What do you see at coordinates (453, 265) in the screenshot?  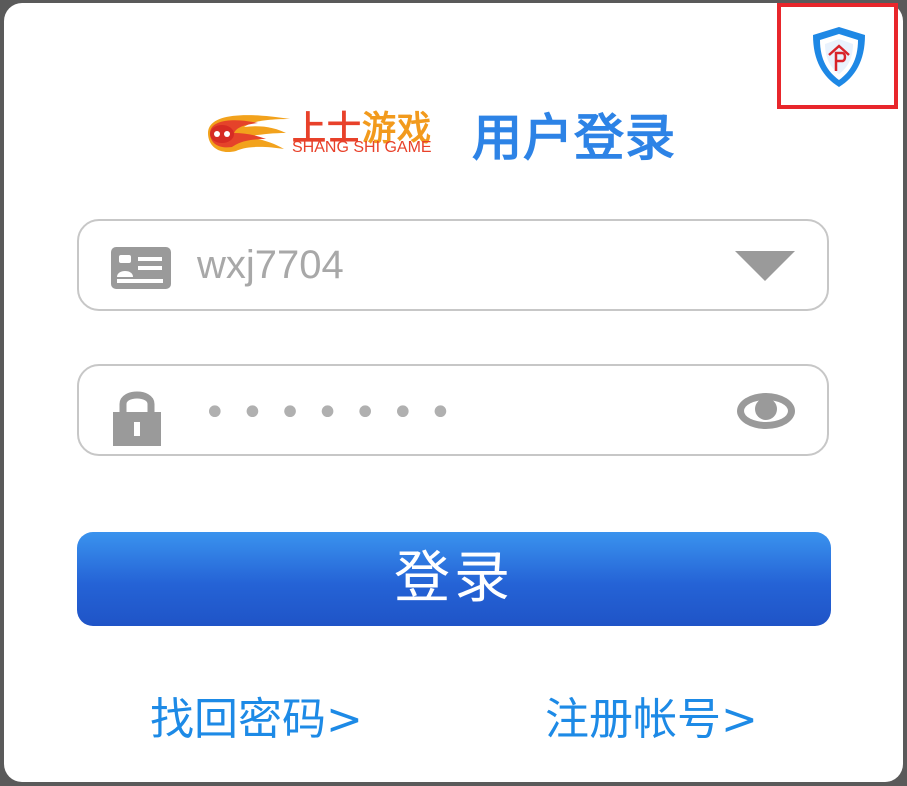 I see `username-field: wxj7704` at bounding box center [453, 265].